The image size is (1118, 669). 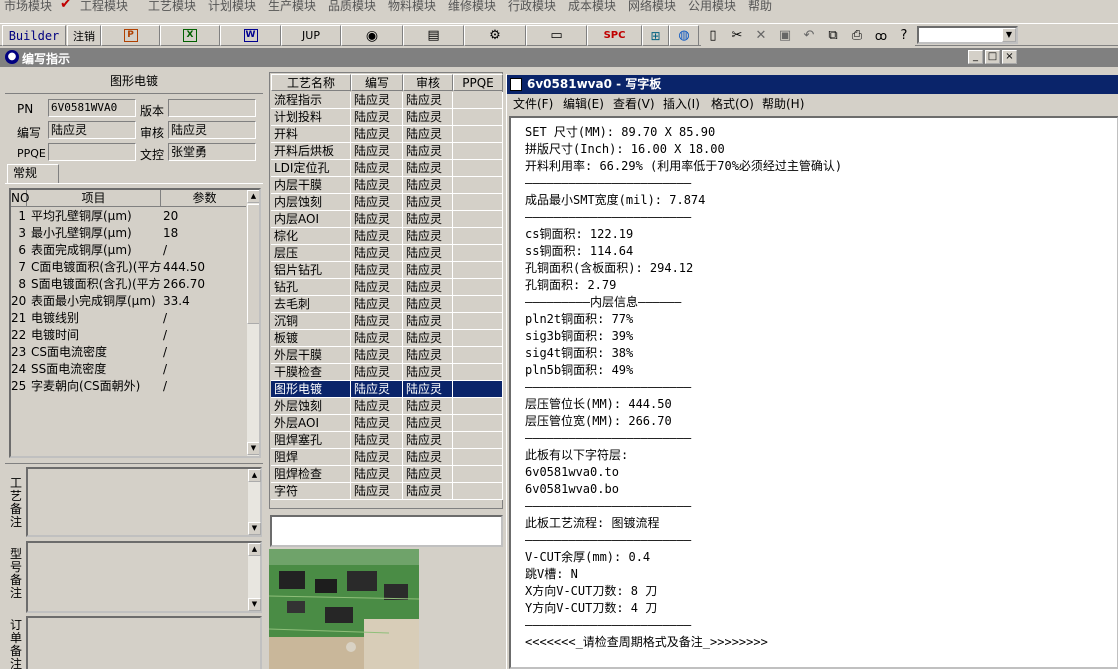 I want to click on notepad-menu-view: 查看(V), so click(x=634, y=104).